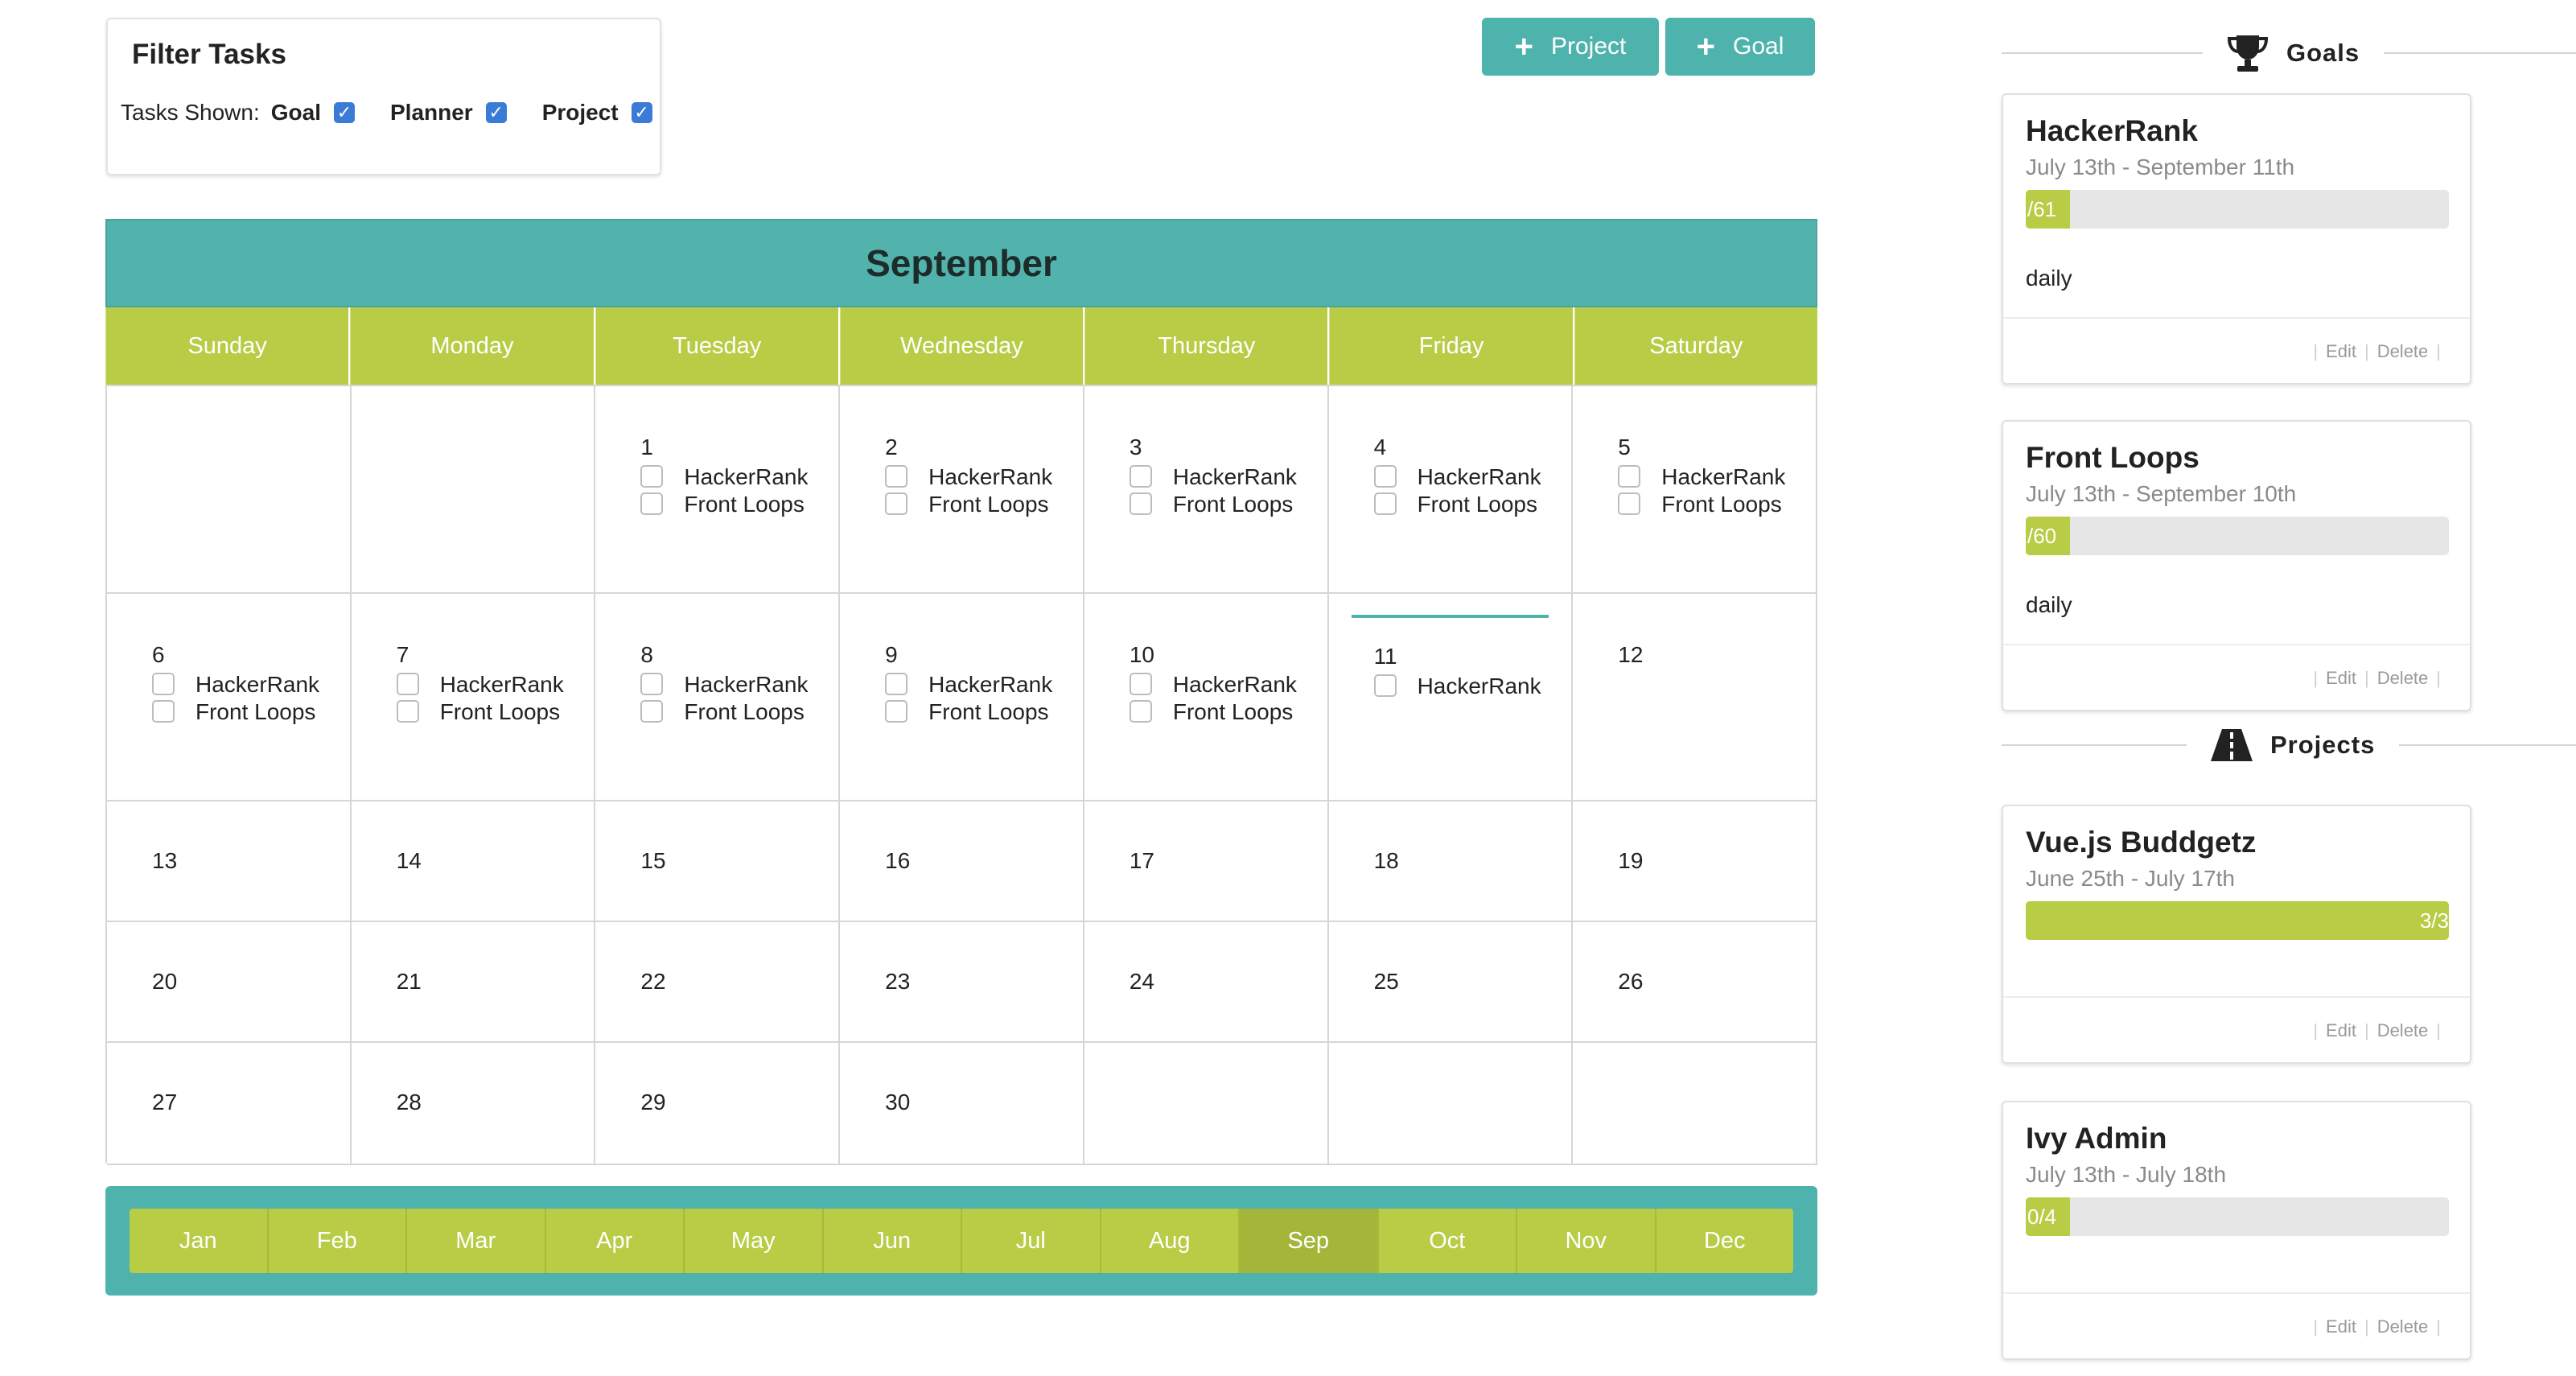  I want to click on calendar-day-cell: 16, so click(962, 862).